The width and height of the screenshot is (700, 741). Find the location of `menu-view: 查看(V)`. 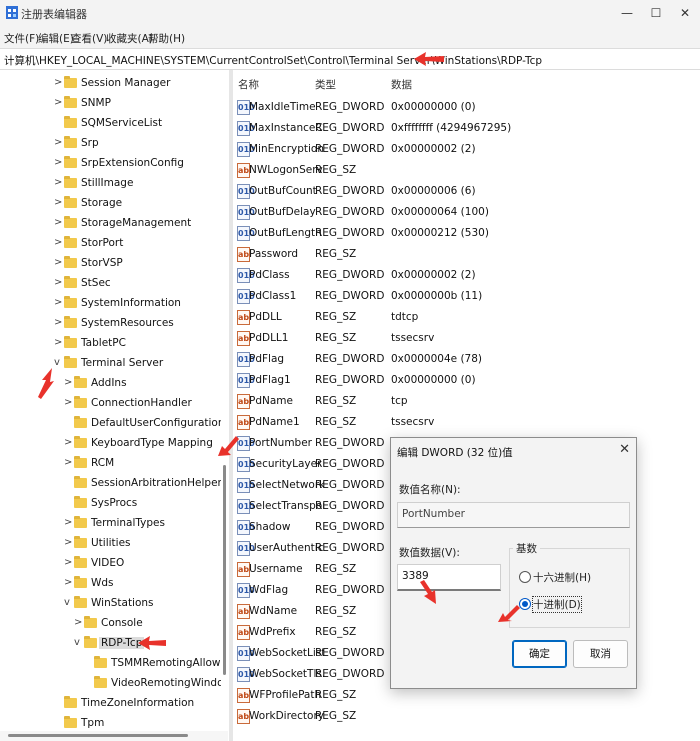

menu-view: 查看(V) is located at coordinates (89, 38).